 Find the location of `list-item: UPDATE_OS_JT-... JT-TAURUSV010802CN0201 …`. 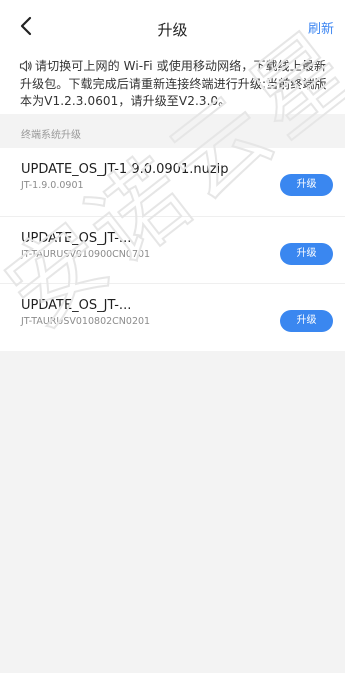

list-item: UPDATE_OS_JT-... JT-TAURUSV010802CN0201 … is located at coordinates (172, 317).